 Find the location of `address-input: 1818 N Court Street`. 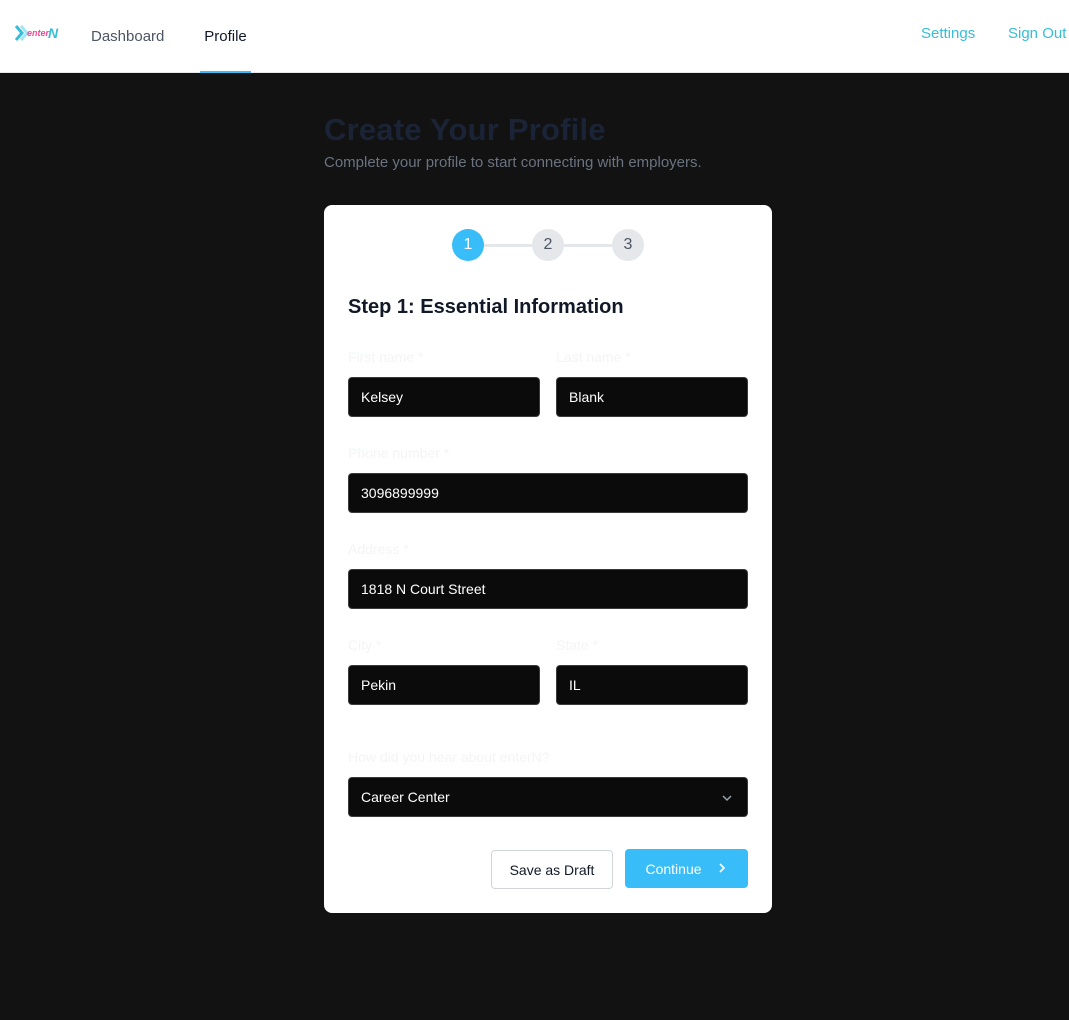

address-input: 1818 N Court Street is located at coordinates (548, 589).